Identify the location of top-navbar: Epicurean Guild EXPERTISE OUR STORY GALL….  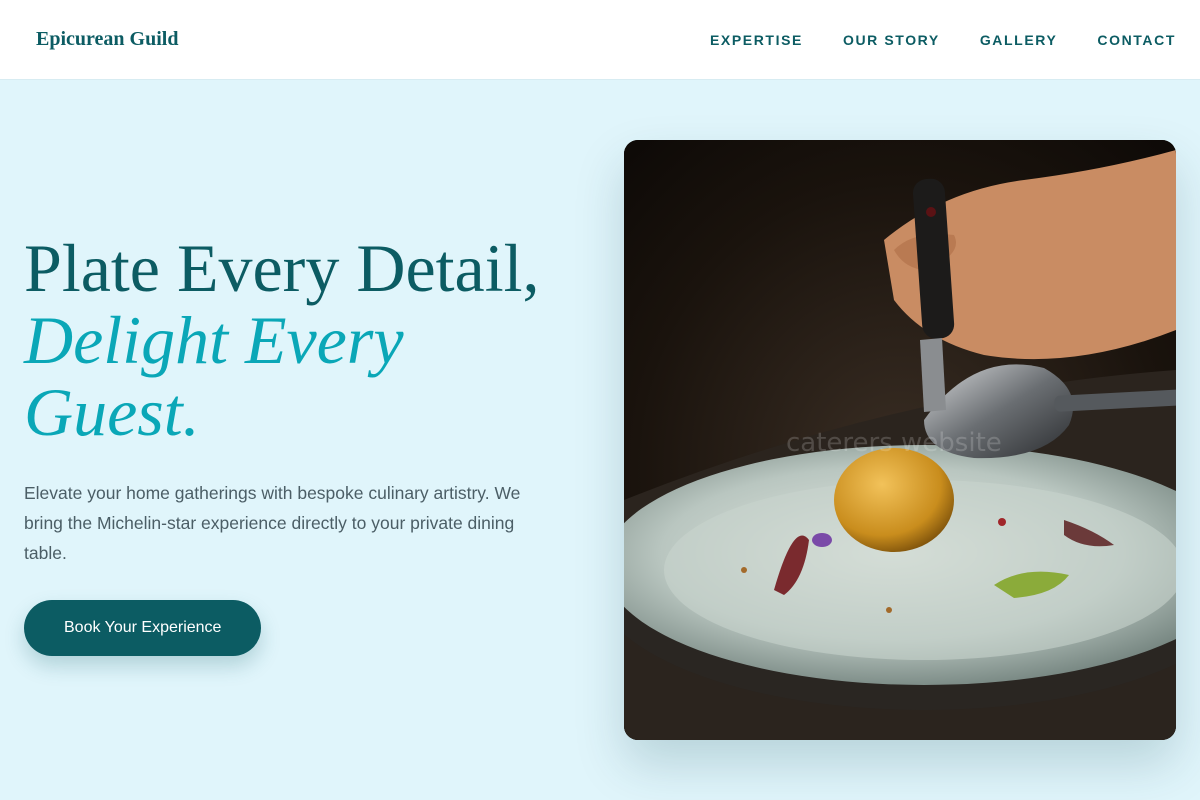
(600, 40).